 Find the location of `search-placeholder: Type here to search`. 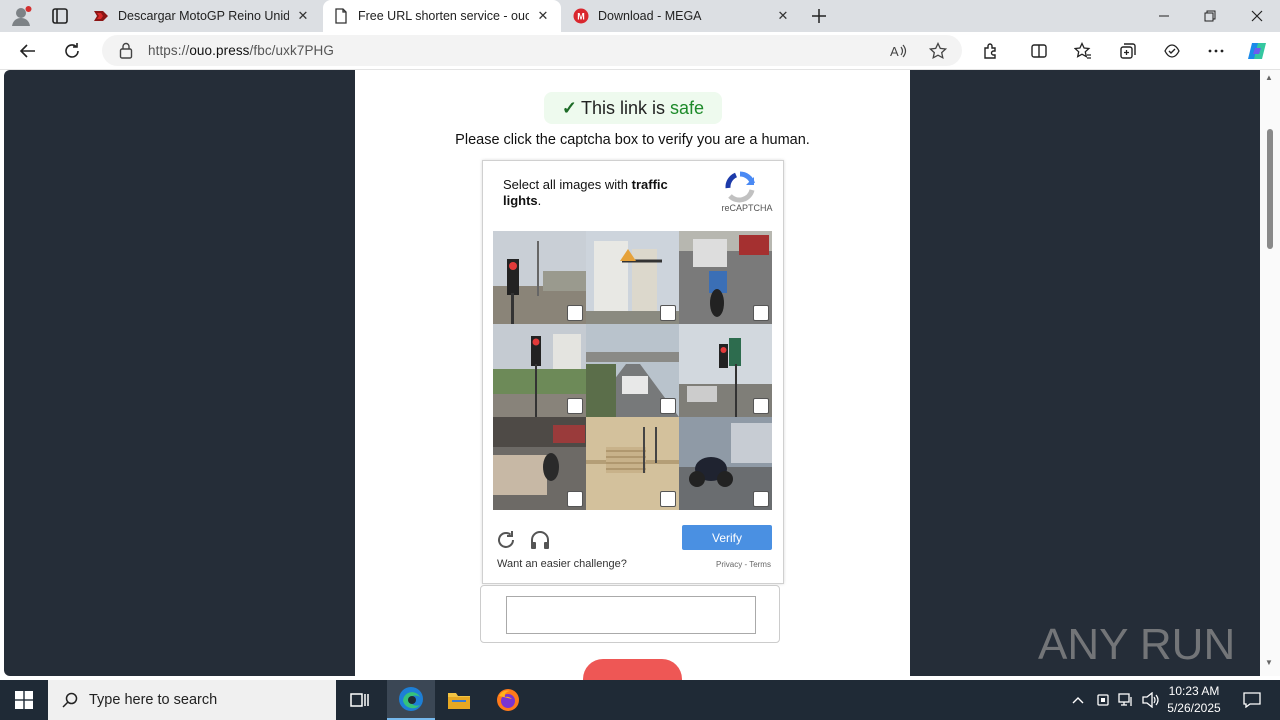

search-placeholder: Type here to search is located at coordinates (153, 700).